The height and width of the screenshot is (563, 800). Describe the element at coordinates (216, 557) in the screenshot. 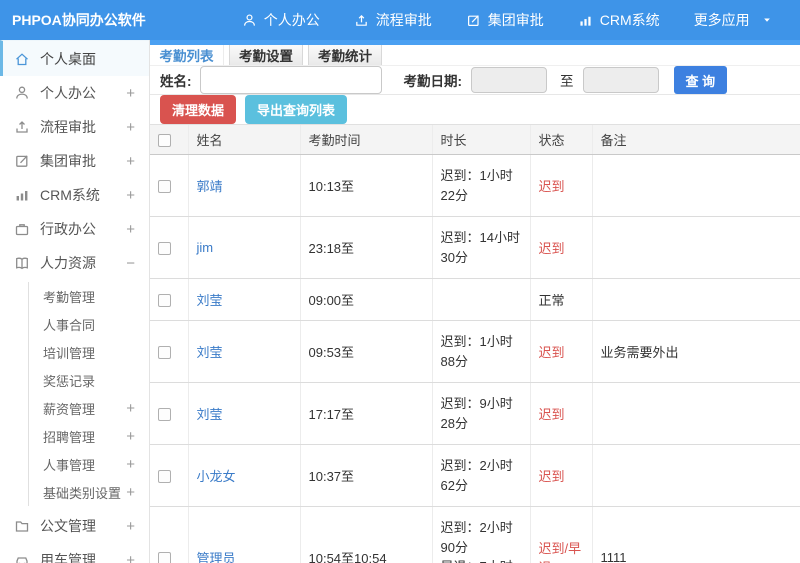

I see `employee-name-link: 管理员` at that location.